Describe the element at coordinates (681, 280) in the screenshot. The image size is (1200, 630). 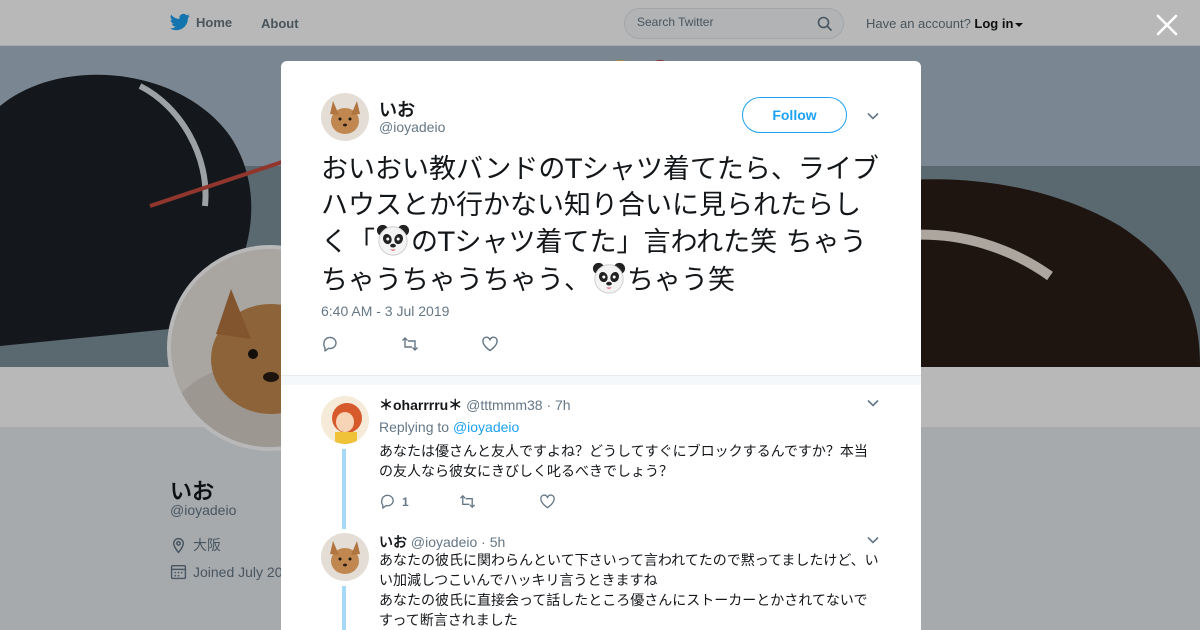
I see `tweet-text-part3: ちゃう笑` at that location.